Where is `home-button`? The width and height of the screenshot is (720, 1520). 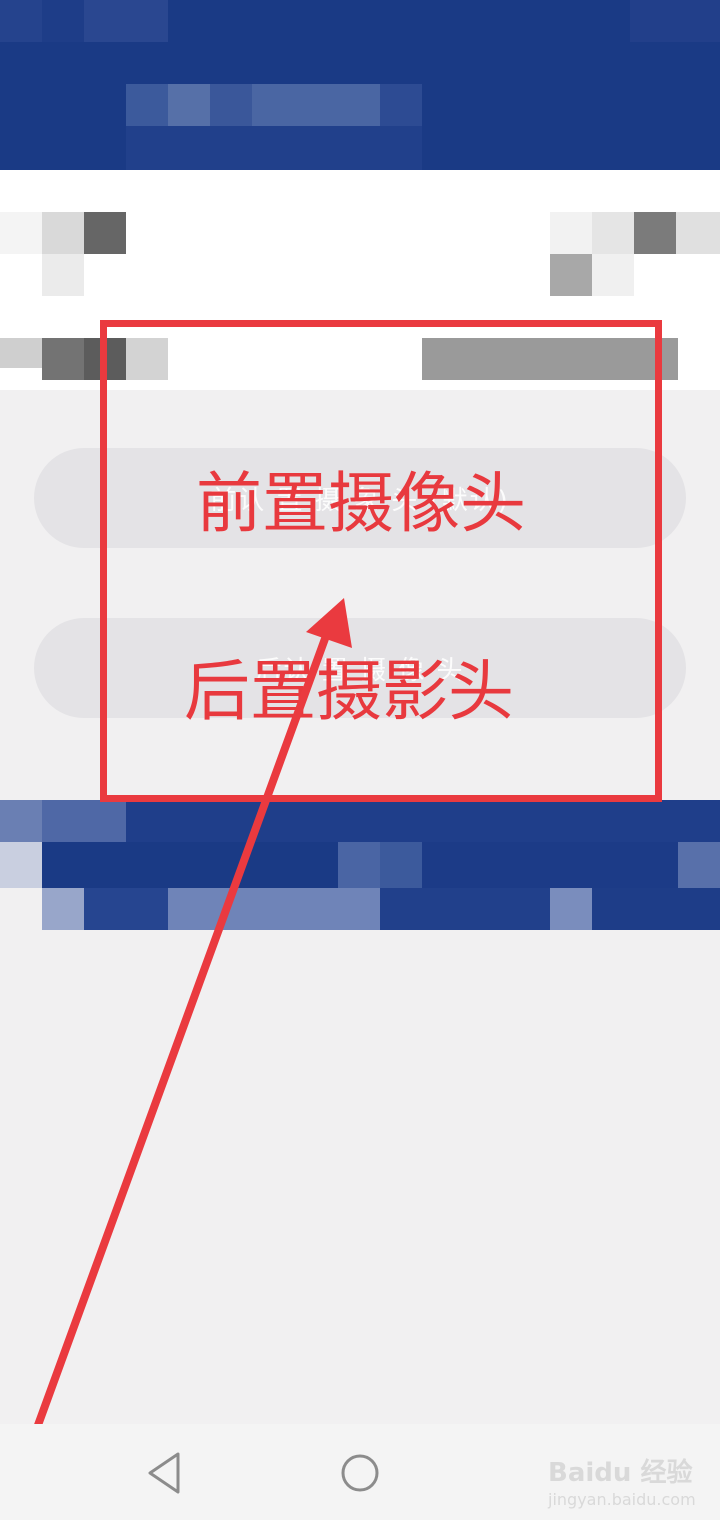
home-button is located at coordinates (360, 1473).